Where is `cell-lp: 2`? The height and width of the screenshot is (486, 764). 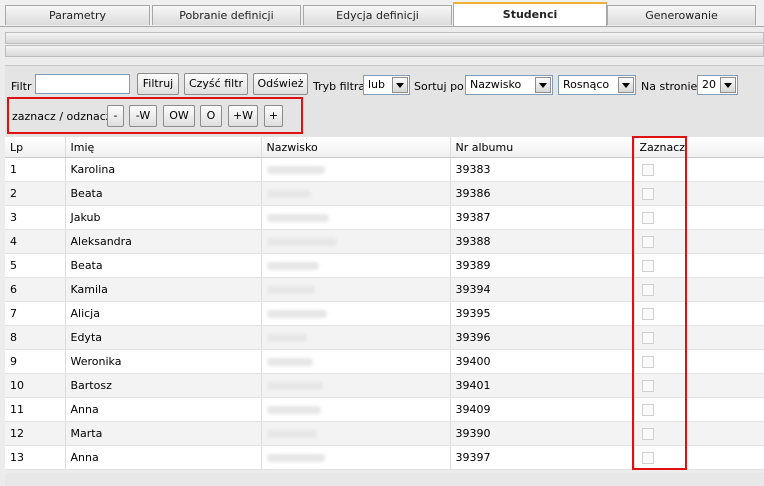
cell-lp: 2 is located at coordinates (35, 193).